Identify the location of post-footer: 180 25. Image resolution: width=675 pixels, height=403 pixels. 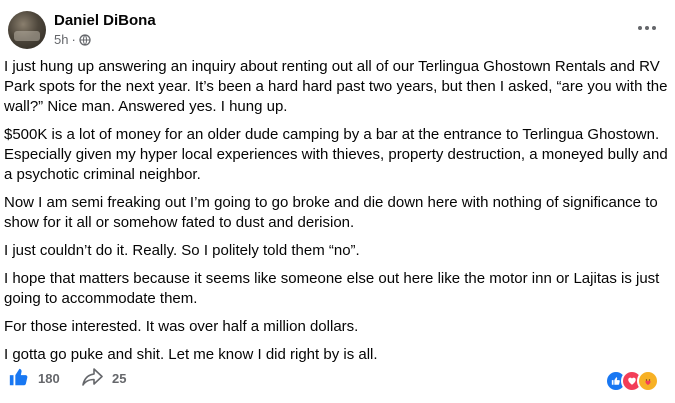
(337, 379).